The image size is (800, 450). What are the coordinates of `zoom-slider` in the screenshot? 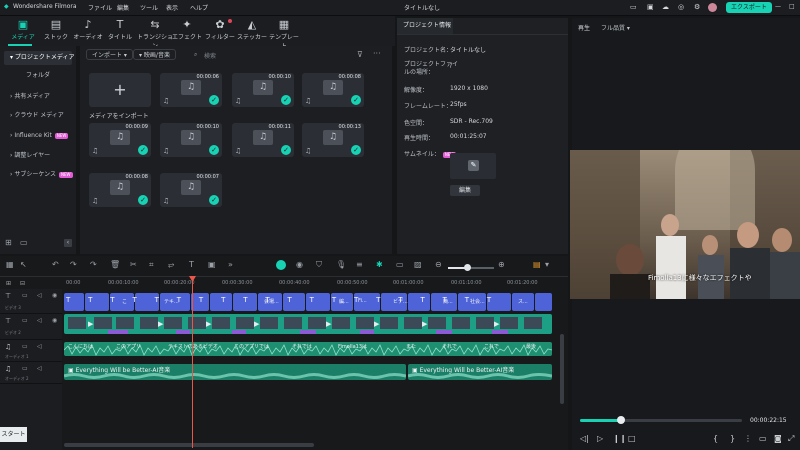 It's located at (471, 267).